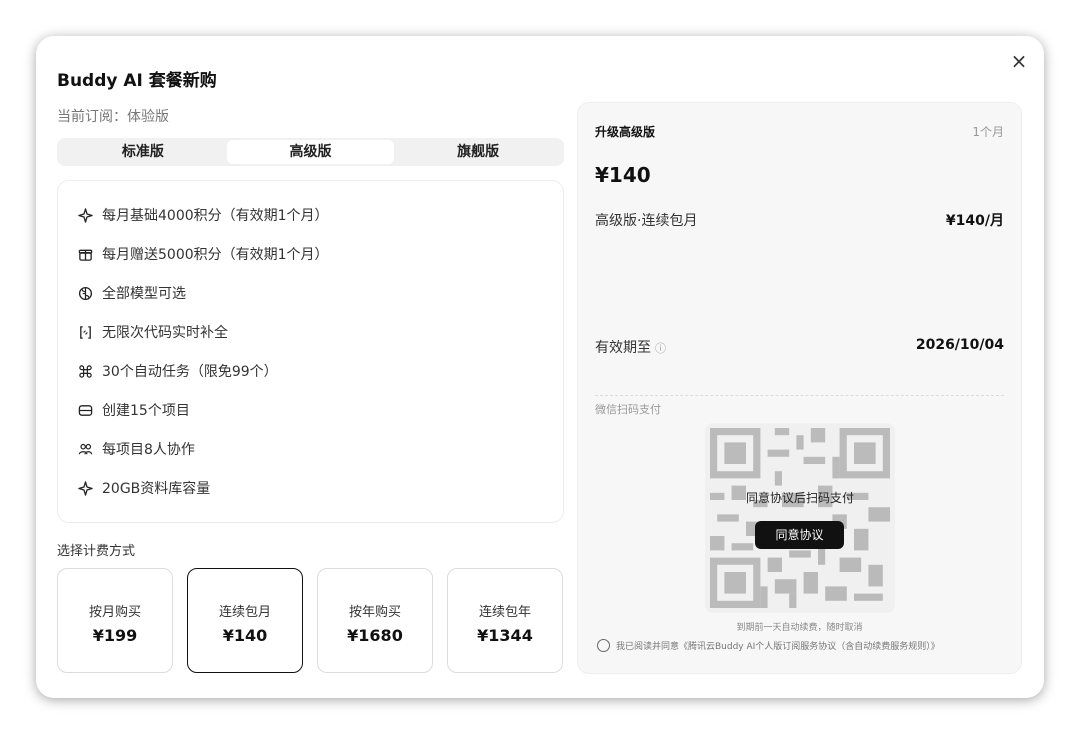 The image size is (1080, 734). Describe the element at coordinates (623, 348) in the screenshot. I see `valid-until-text: 有效期至` at that location.